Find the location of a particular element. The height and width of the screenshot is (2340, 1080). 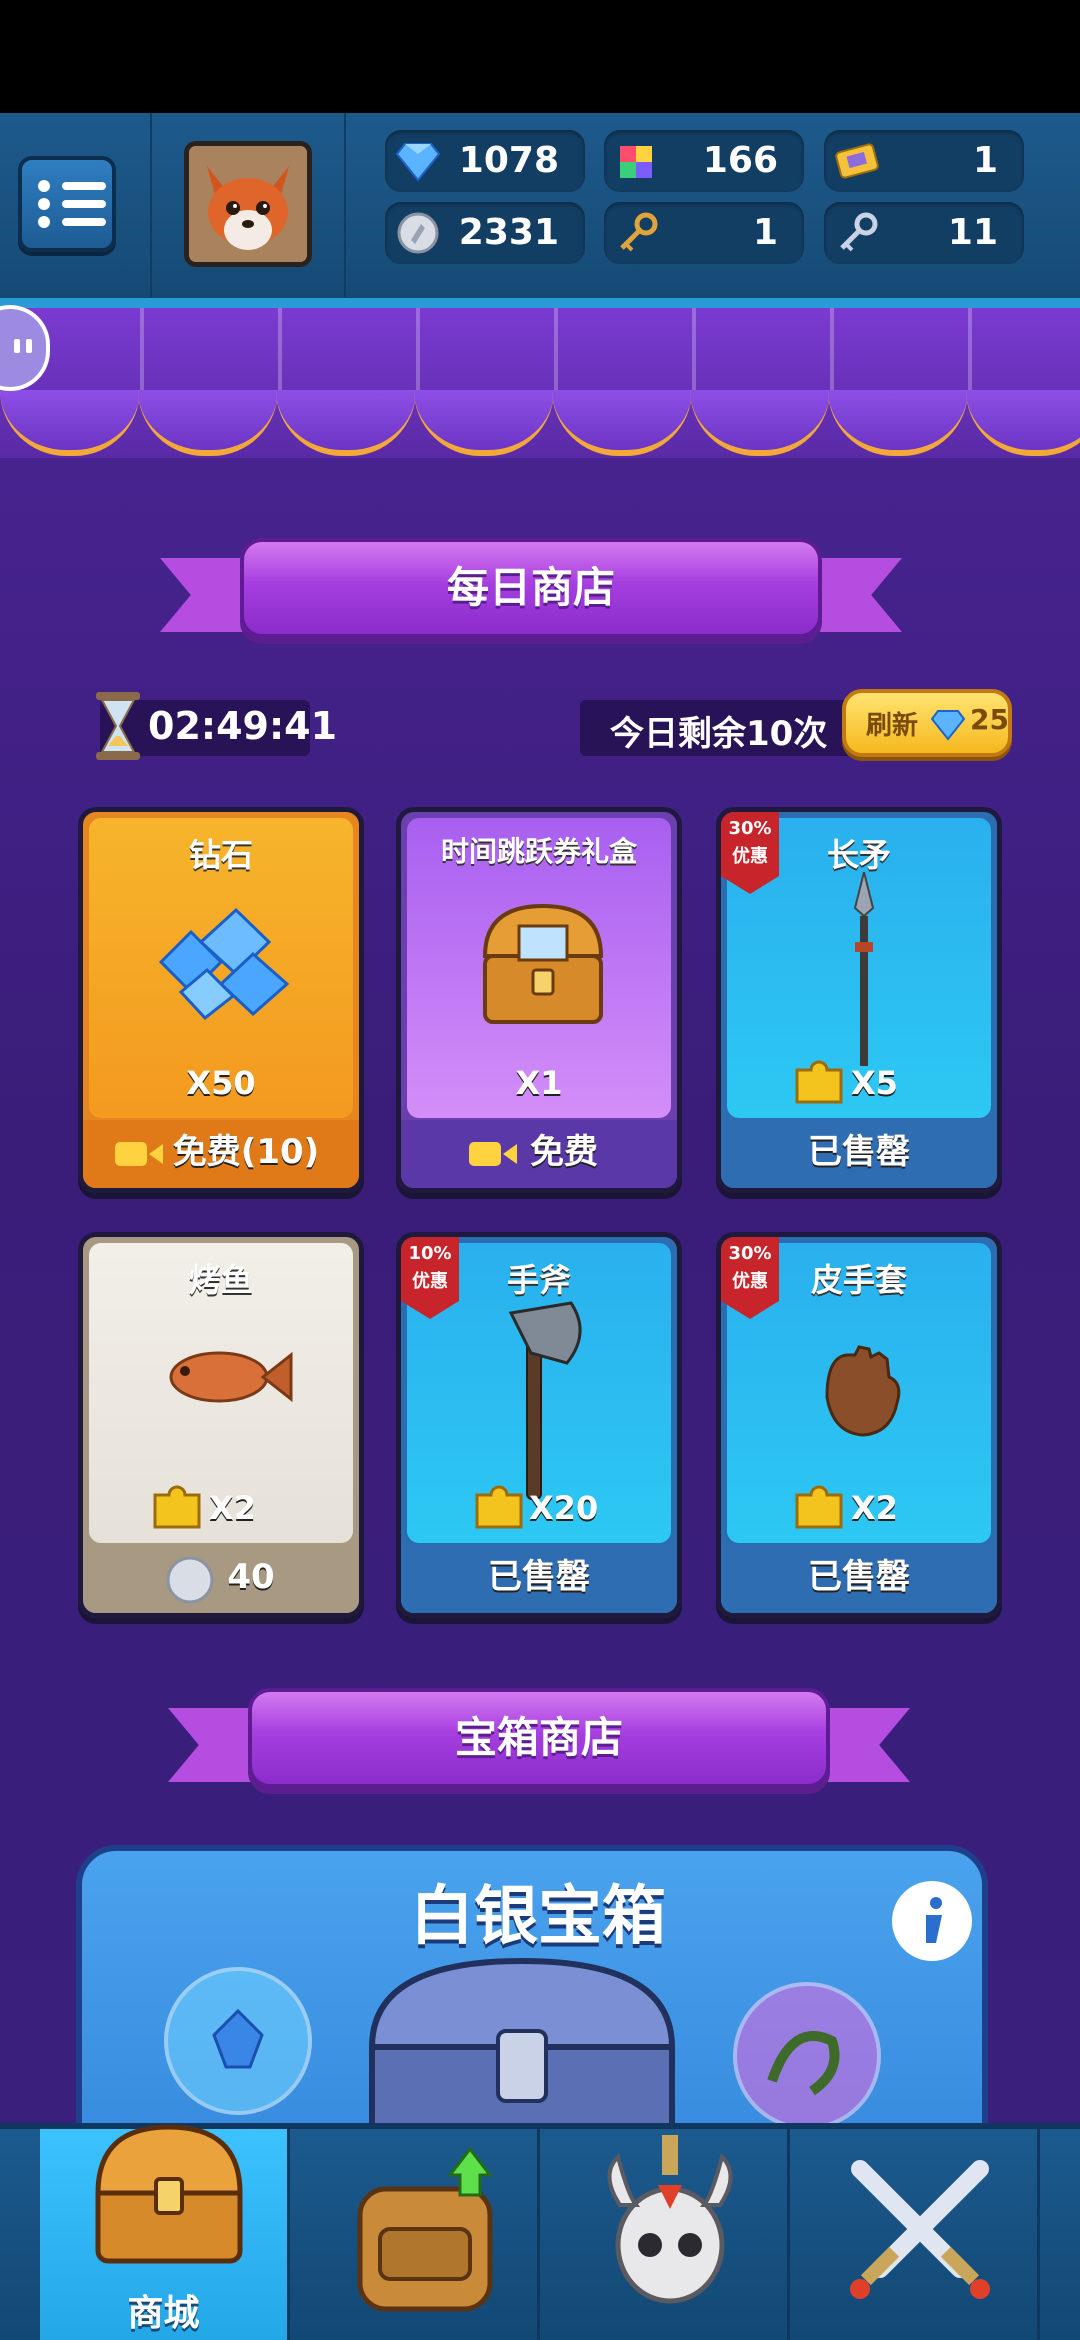

info-button is located at coordinates (932, 1921).